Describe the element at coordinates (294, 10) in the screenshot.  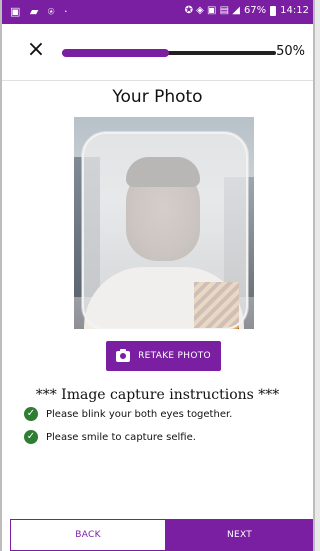
I see `clock: 14:12` at that location.